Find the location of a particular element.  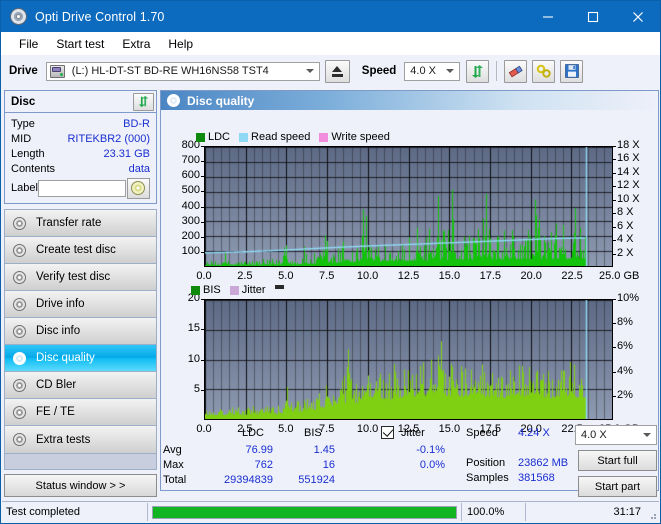

sidebar-item-verify-test-disc: Verify test disc is located at coordinates (80, 277).